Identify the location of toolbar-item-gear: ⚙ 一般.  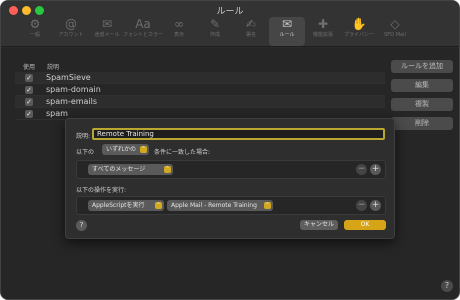
(35, 31).